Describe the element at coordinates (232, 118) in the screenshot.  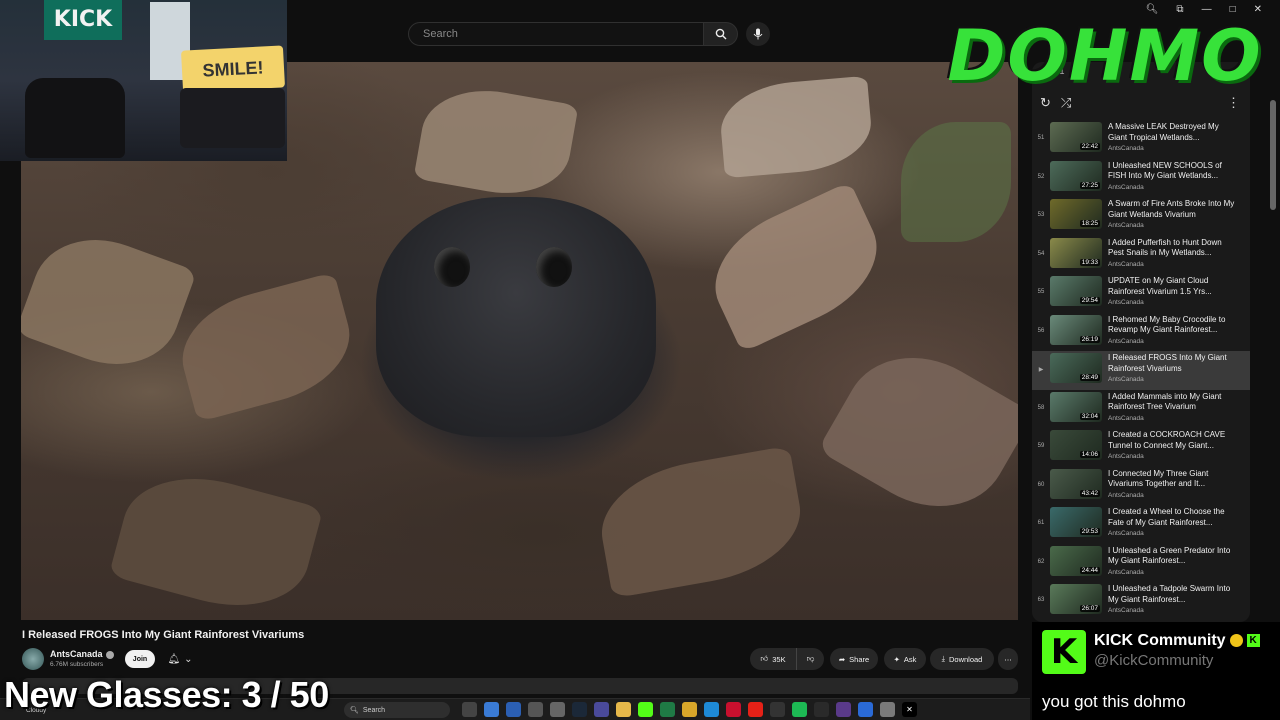
I see `webcam-couch` at that location.